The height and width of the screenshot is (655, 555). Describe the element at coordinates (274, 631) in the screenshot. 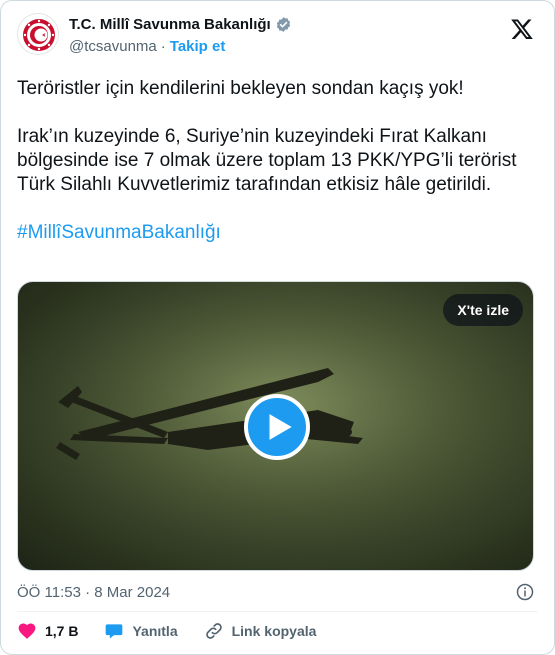

I see `copy-link-label: Link kopyala` at that location.